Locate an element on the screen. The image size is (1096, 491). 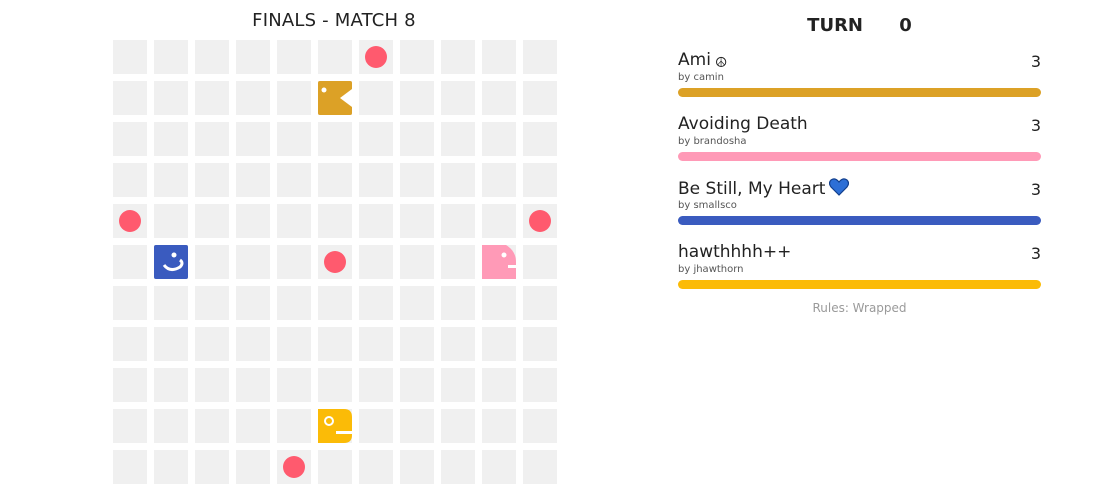
player-name: hawthhhh++ is located at coordinates (734, 252).